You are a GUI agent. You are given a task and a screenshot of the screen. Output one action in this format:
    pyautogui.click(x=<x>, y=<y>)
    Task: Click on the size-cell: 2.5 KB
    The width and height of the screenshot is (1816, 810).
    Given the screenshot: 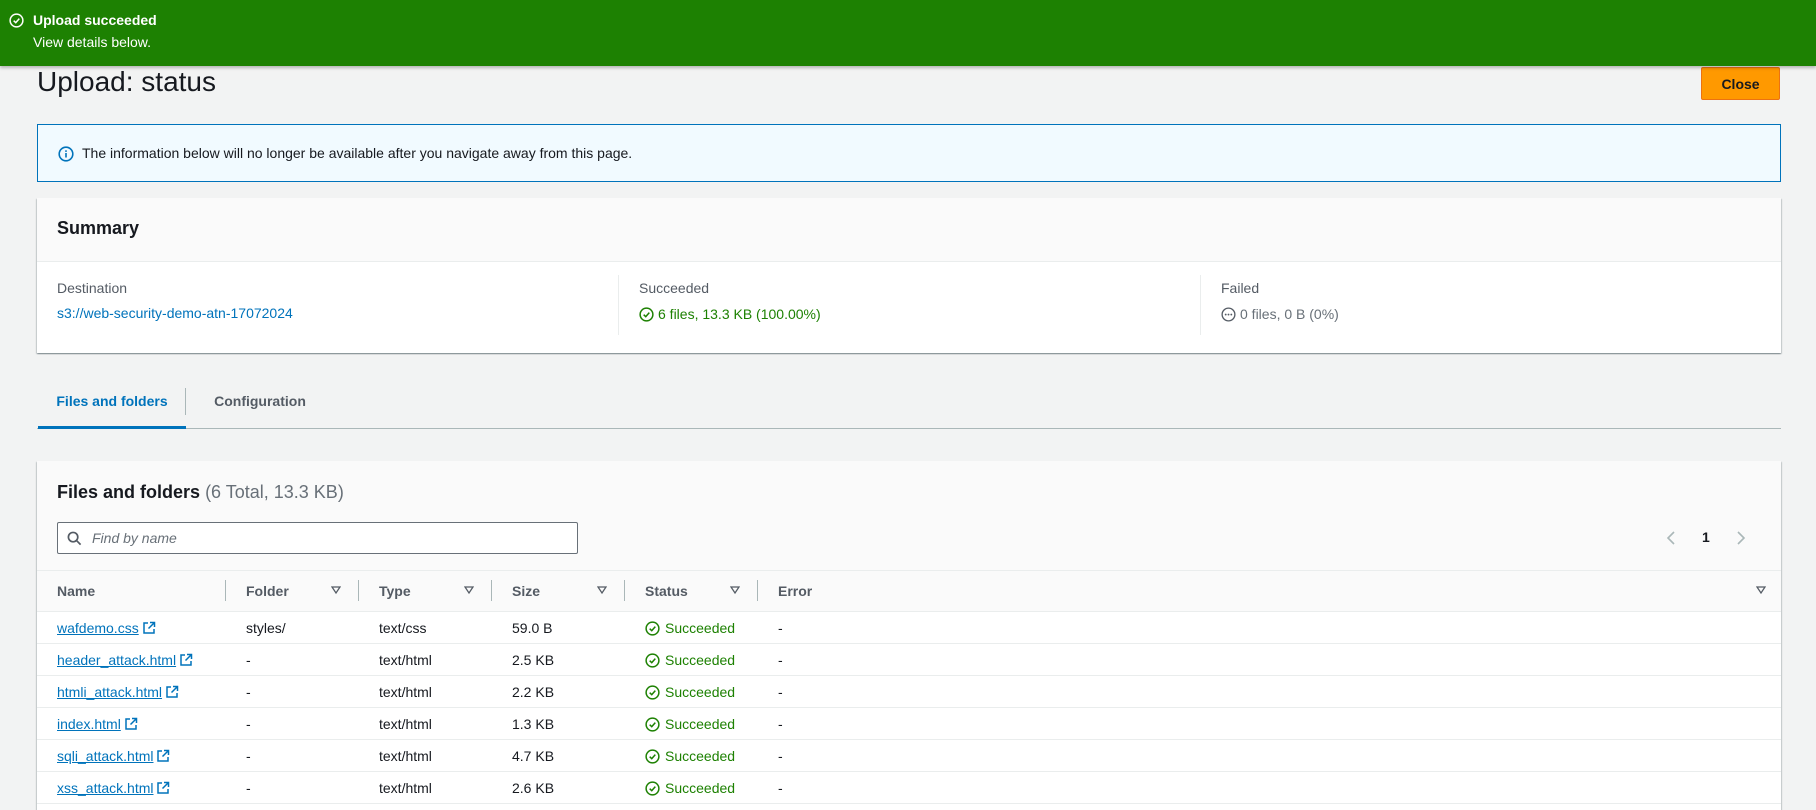 What is the action you would take?
    pyautogui.click(x=533, y=659)
    